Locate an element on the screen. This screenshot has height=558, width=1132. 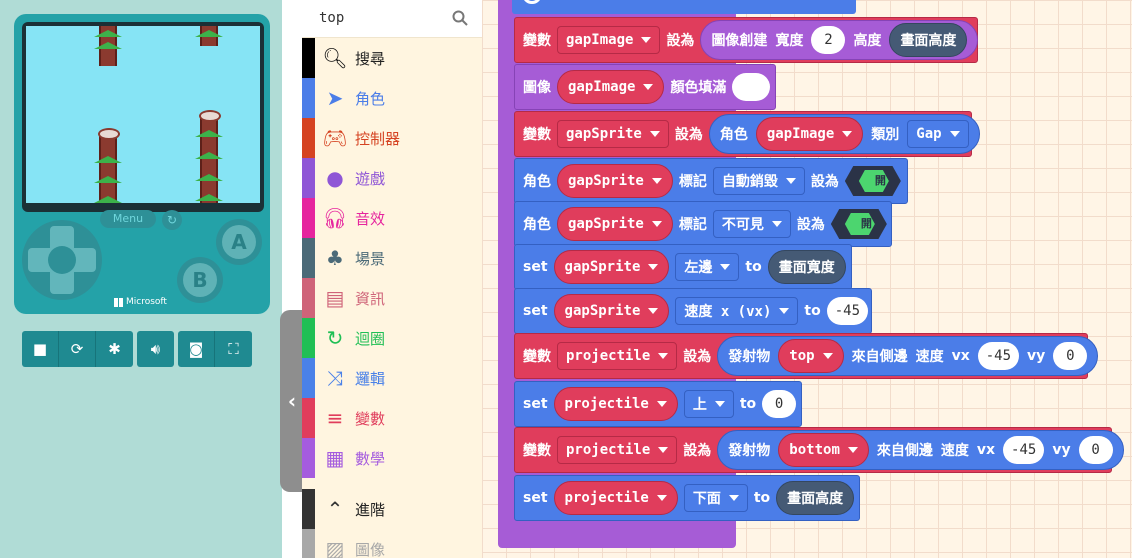
flag-dropdown: 不可見 is located at coordinates (751, 224).